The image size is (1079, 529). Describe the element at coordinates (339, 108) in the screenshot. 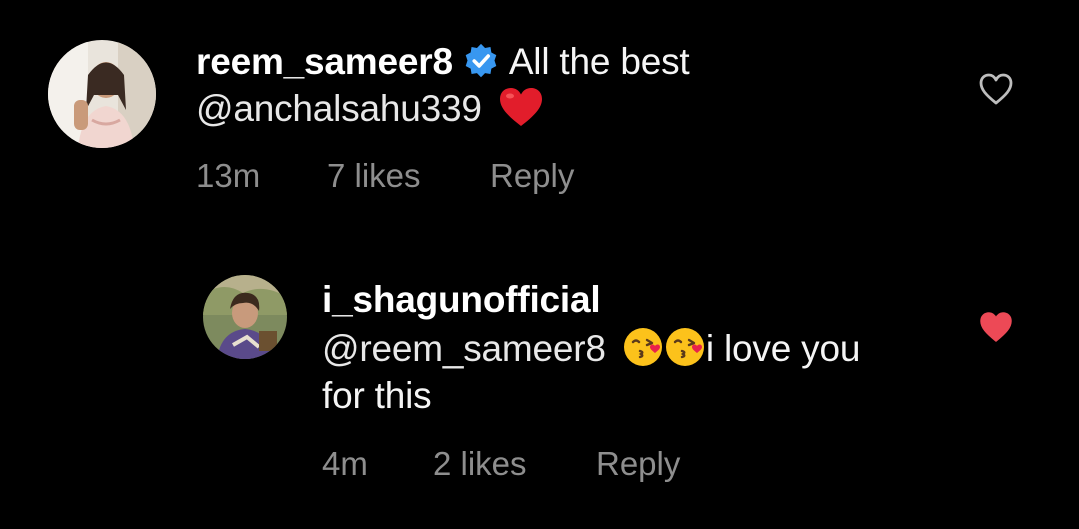

I see `mention-link: @anchalsahu339` at that location.